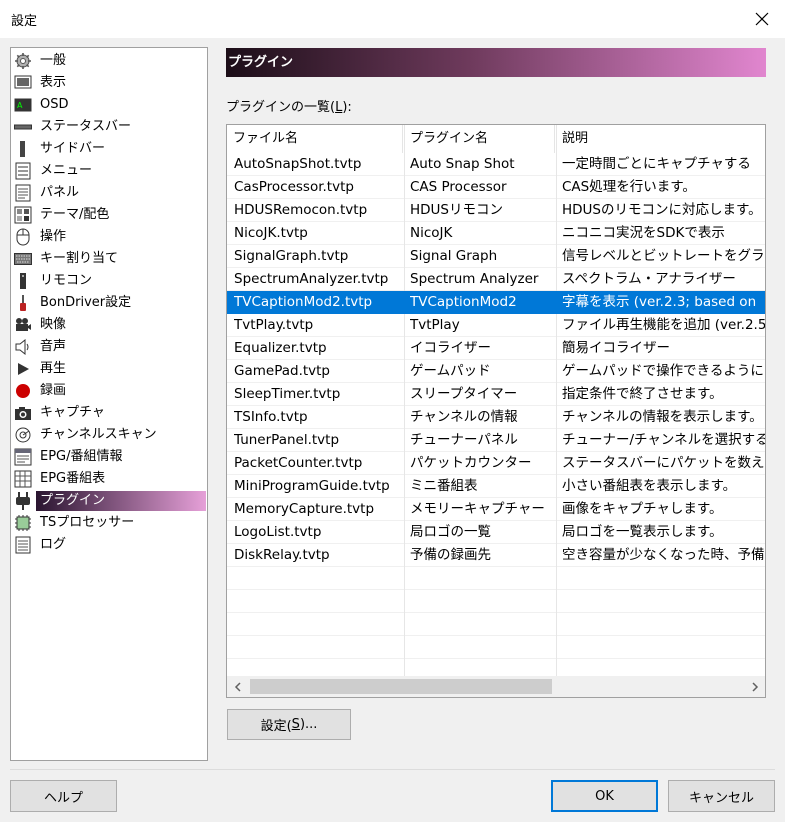 Image resolution: width=785 pixels, height=822 pixels. What do you see at coordinates (301, 210) in the screenshot?
I see `filename-cell: HDUSRemocon.tvtp` at bounding box center [301, 210].